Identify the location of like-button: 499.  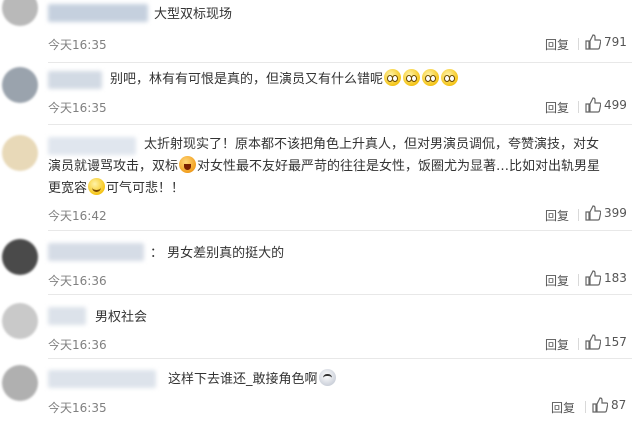
(606, 105).